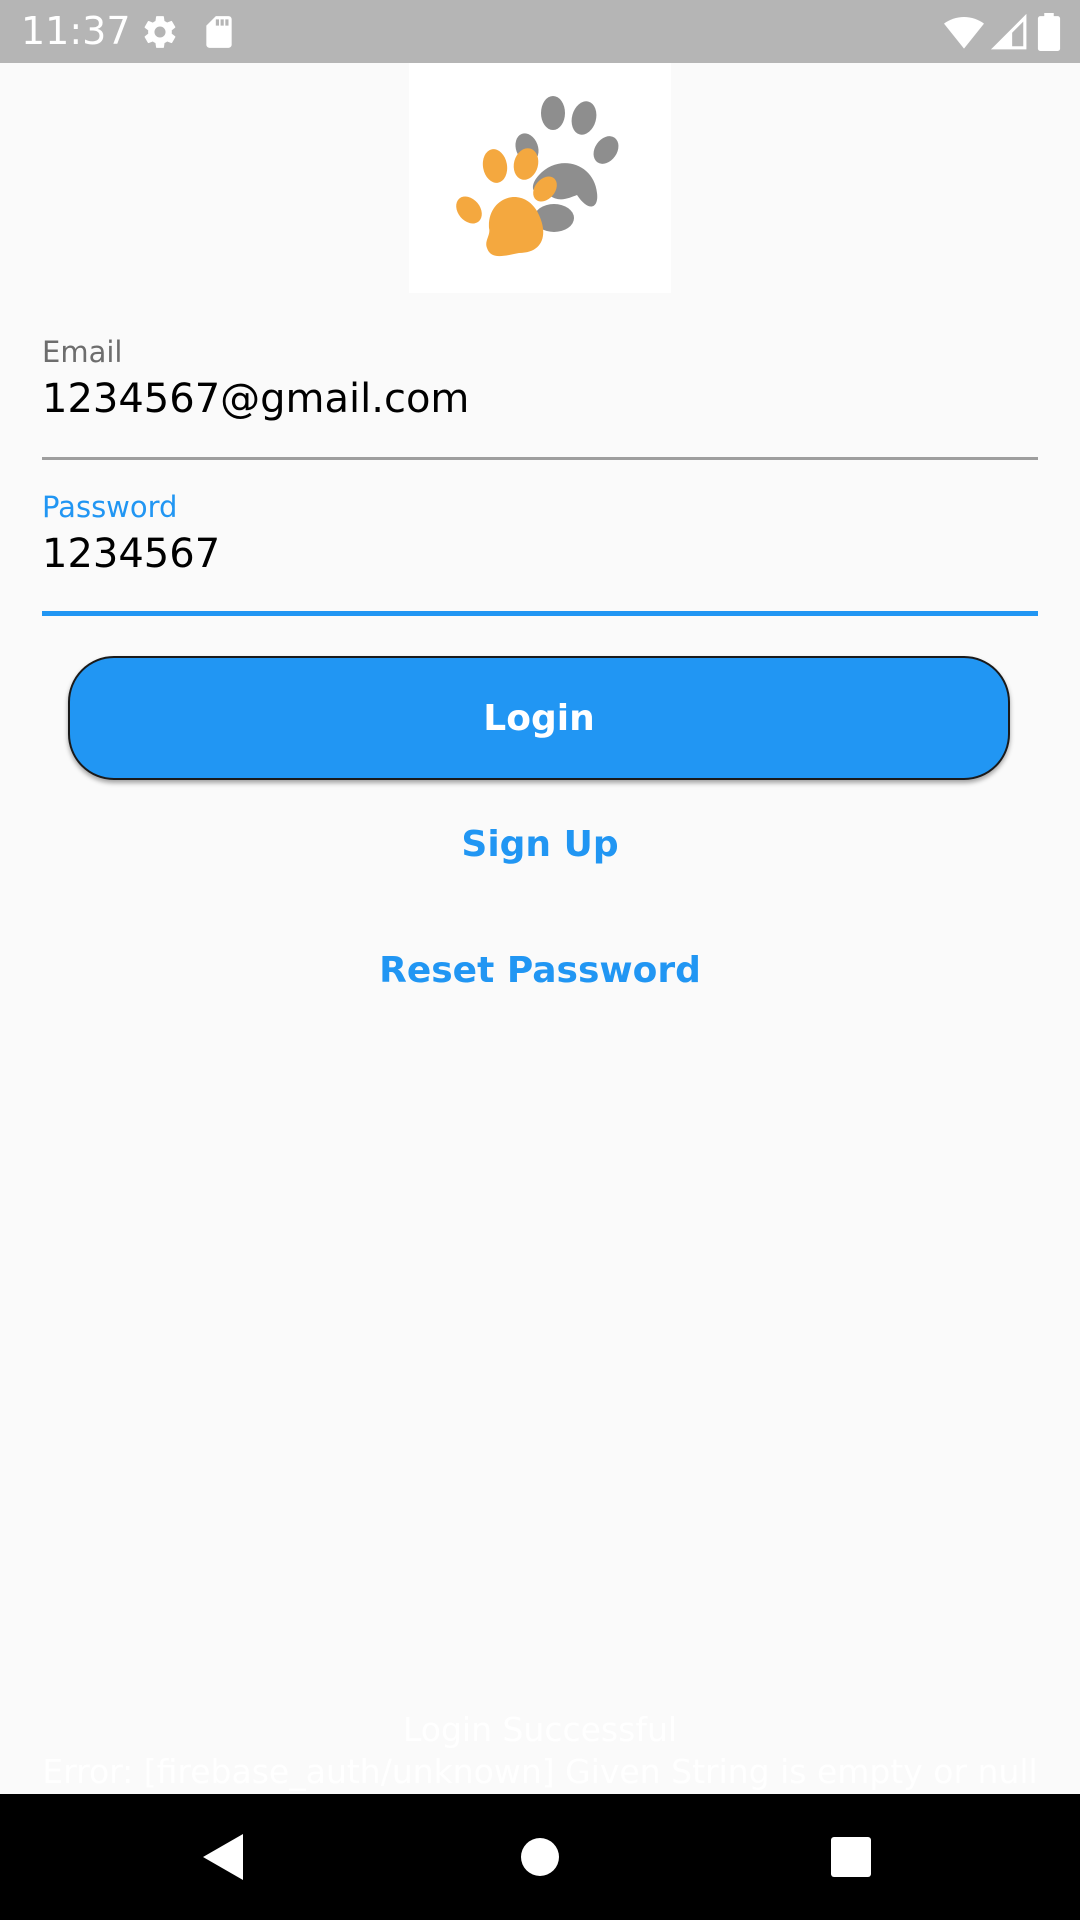  I want to click on email-underline, so click(540, 458).